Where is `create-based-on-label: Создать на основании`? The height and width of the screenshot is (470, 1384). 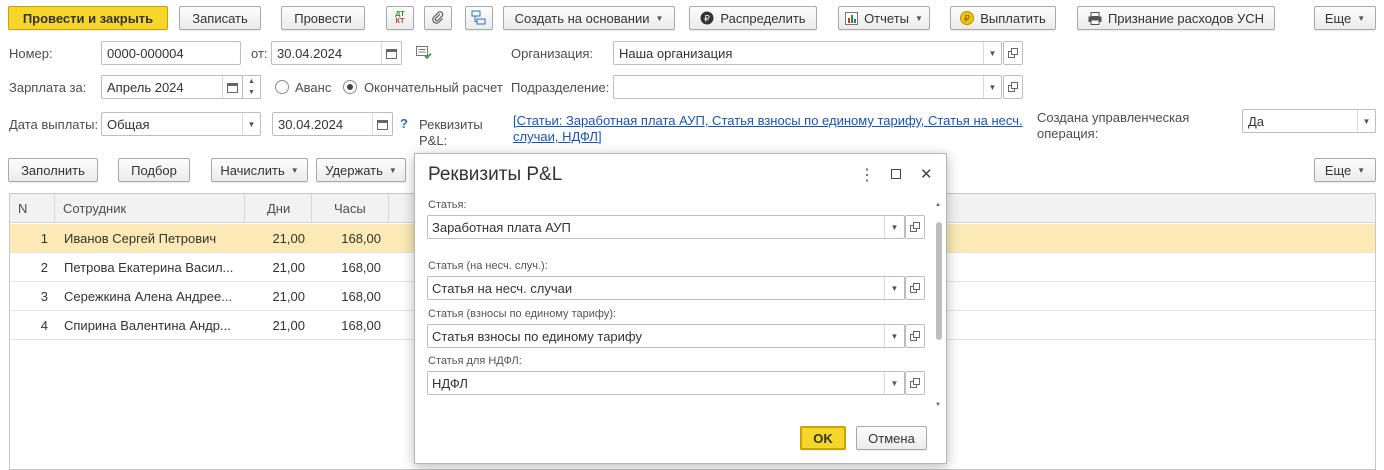 create-based-on-label: Создать на основании is located at coordinates (582, 18).